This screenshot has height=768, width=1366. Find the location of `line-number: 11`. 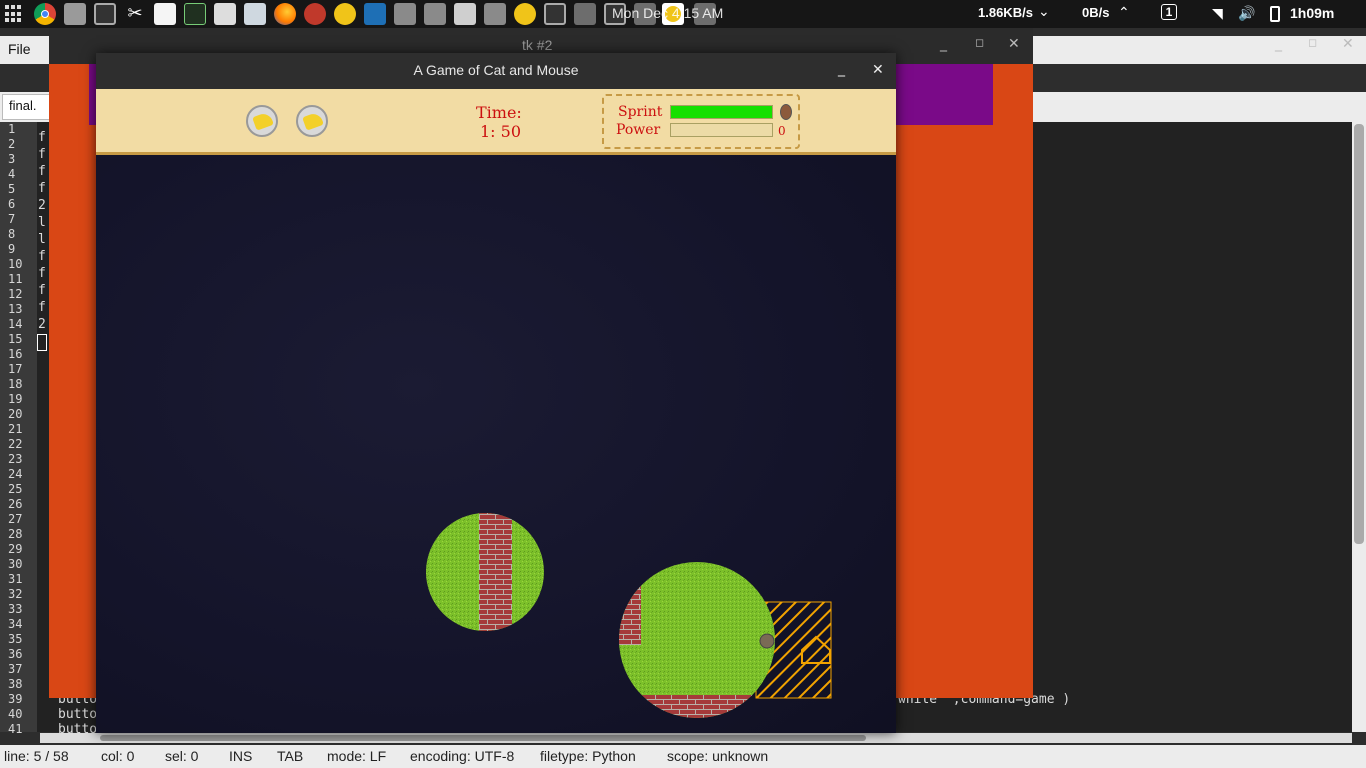

line-number: 11 is located at coordinates (15, 279).